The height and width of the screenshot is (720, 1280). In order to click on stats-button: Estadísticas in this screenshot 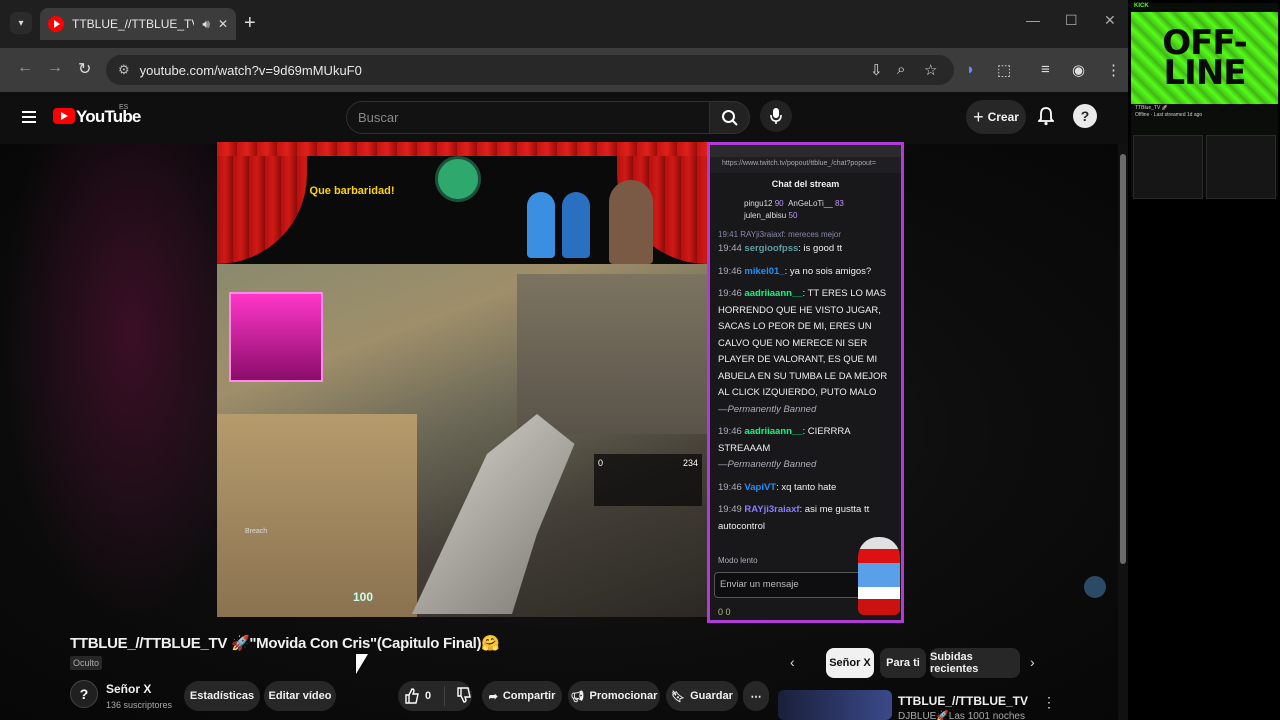, I will do `click(222, 696)`.